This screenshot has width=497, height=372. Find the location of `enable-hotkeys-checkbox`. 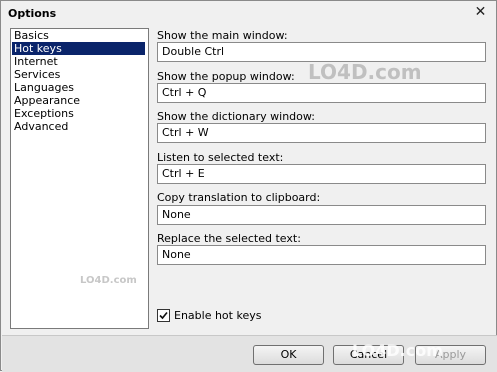

enable-hotkeys-checkbox is located at coordinates (163, 315).